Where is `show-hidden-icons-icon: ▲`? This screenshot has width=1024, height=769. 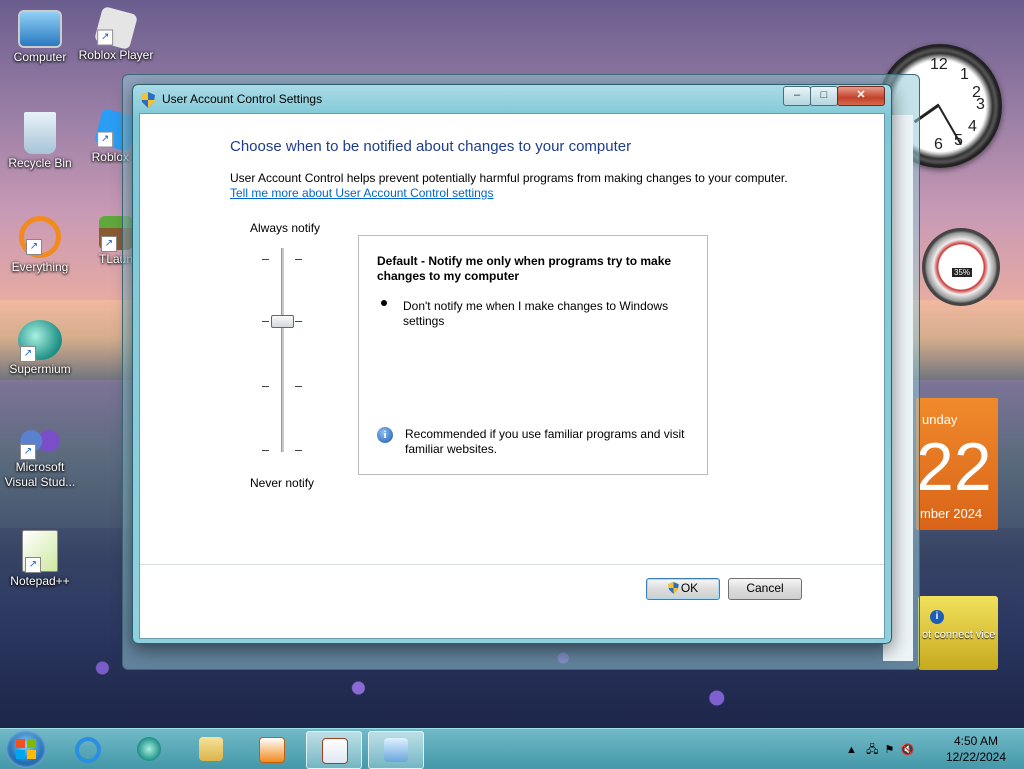 show-hidden-icons-icon: ▲ is located at coordinates (851, 750).